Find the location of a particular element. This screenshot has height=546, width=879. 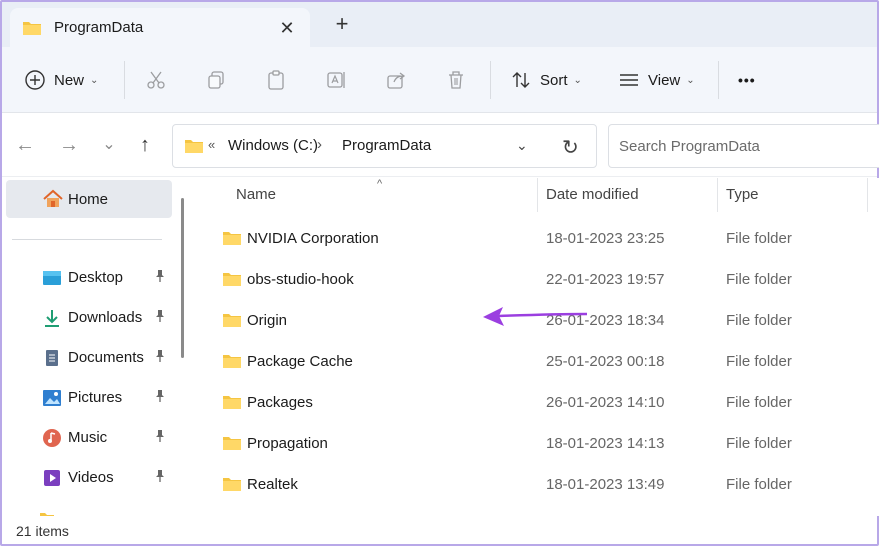

sidebar-item-videos: Videos is located at coordinates (89, 478).